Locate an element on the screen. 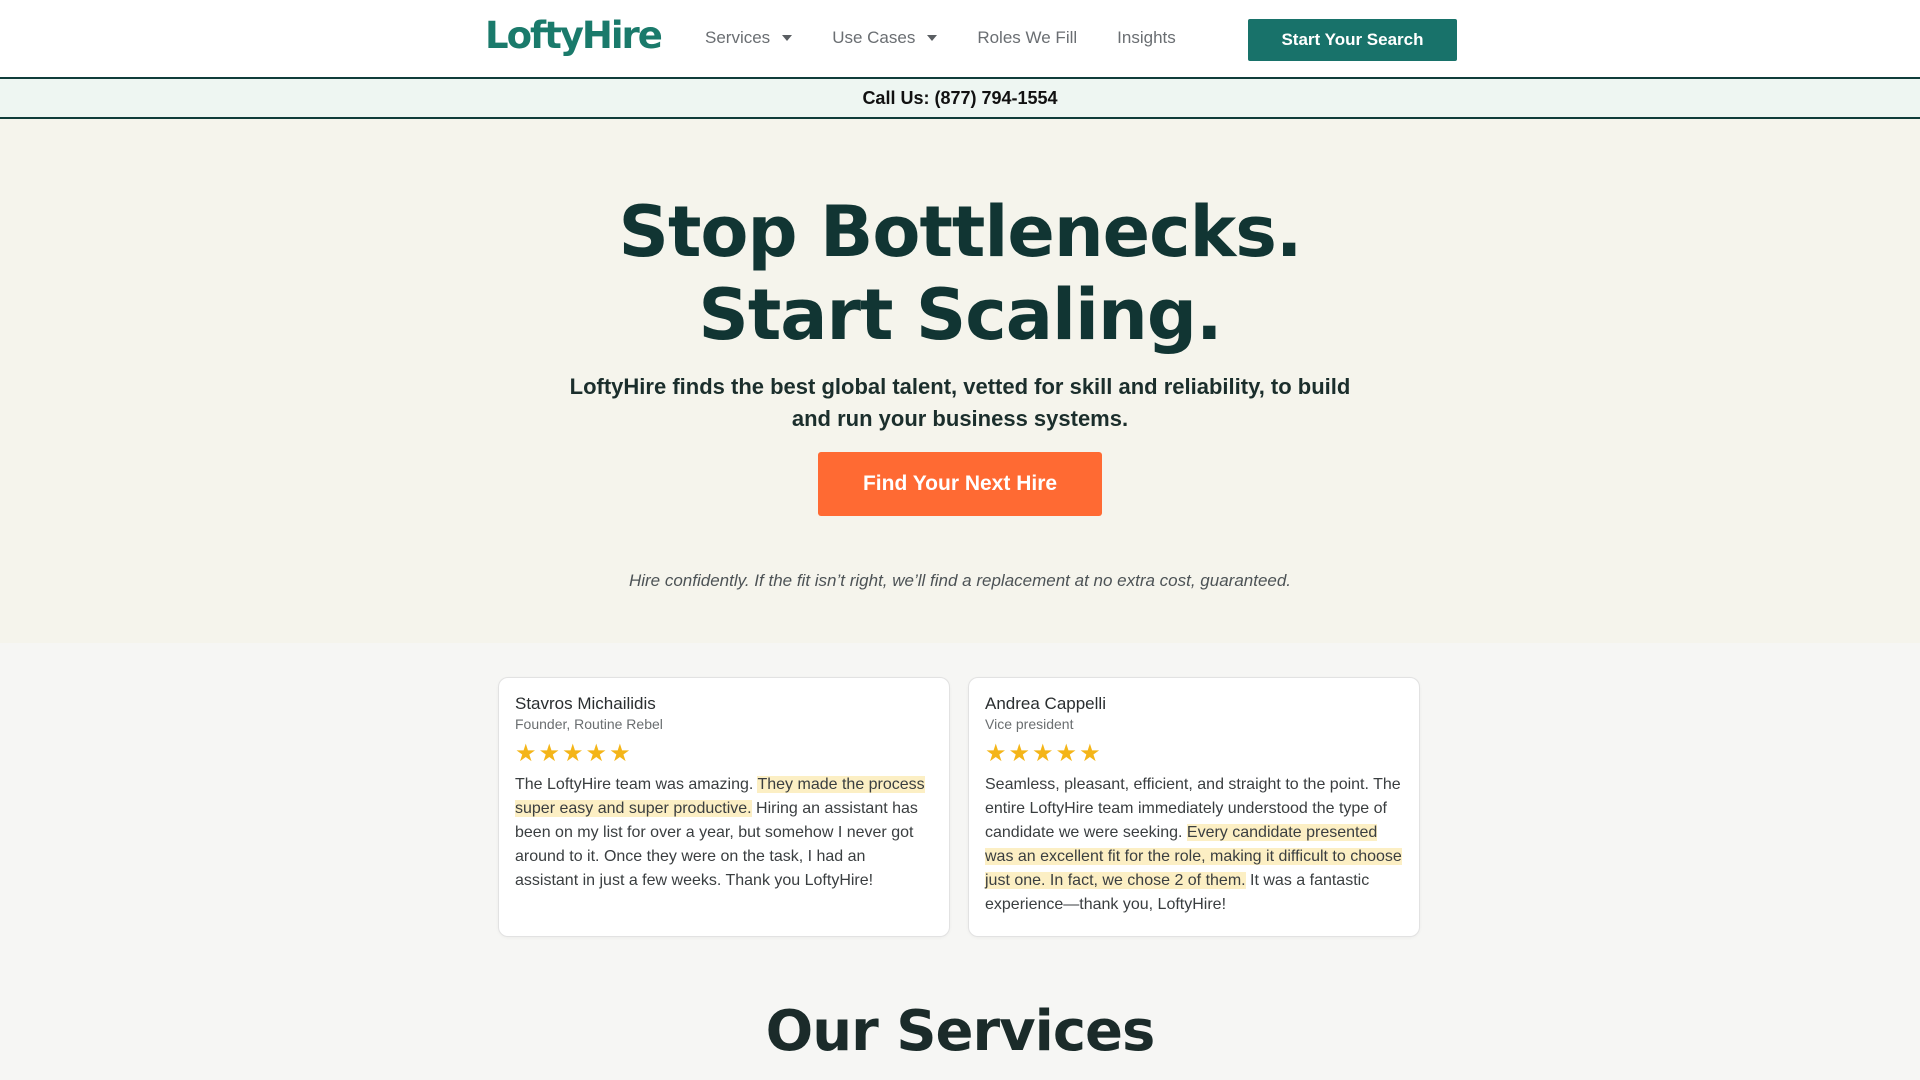 This screenshot has height=1080, width=1920. hero-headline-line1: Stop Bottlenecks. is located at coordinates (960, 232).